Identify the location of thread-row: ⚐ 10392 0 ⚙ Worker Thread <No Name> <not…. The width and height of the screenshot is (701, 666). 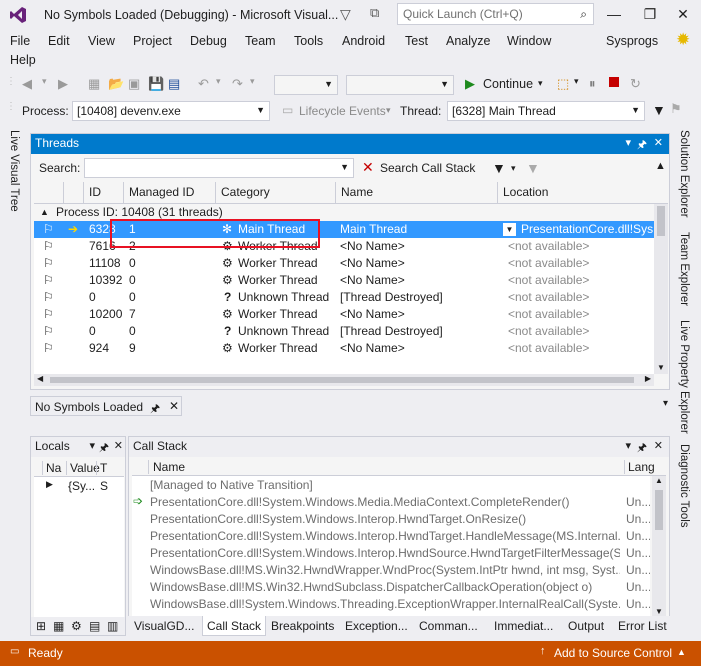
(344, 280).